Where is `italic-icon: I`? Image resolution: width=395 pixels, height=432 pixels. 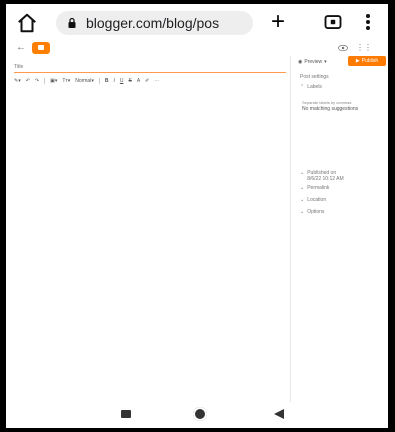
italic-icon: I is located at coordinates (113, 81).